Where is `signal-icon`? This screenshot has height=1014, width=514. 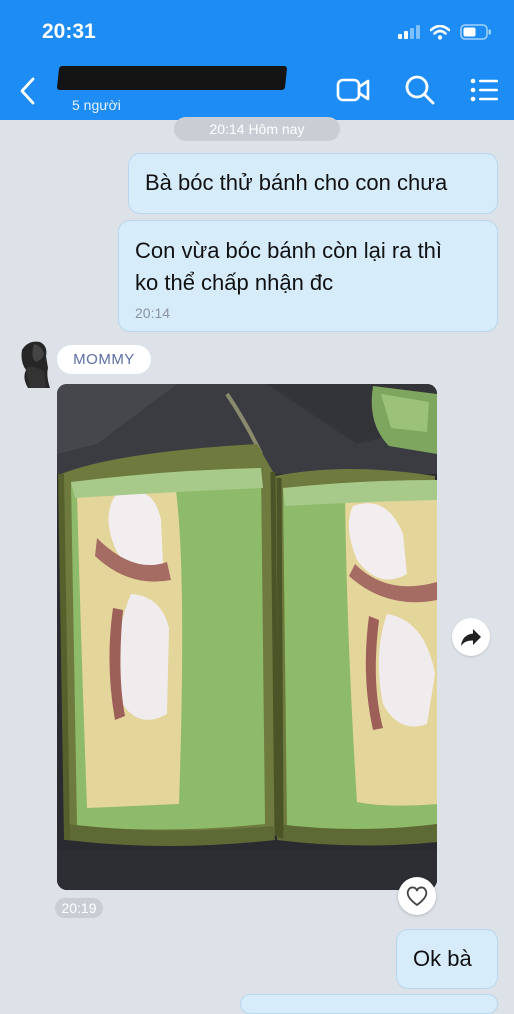 signal-icon is located at coordinates (409, 32).